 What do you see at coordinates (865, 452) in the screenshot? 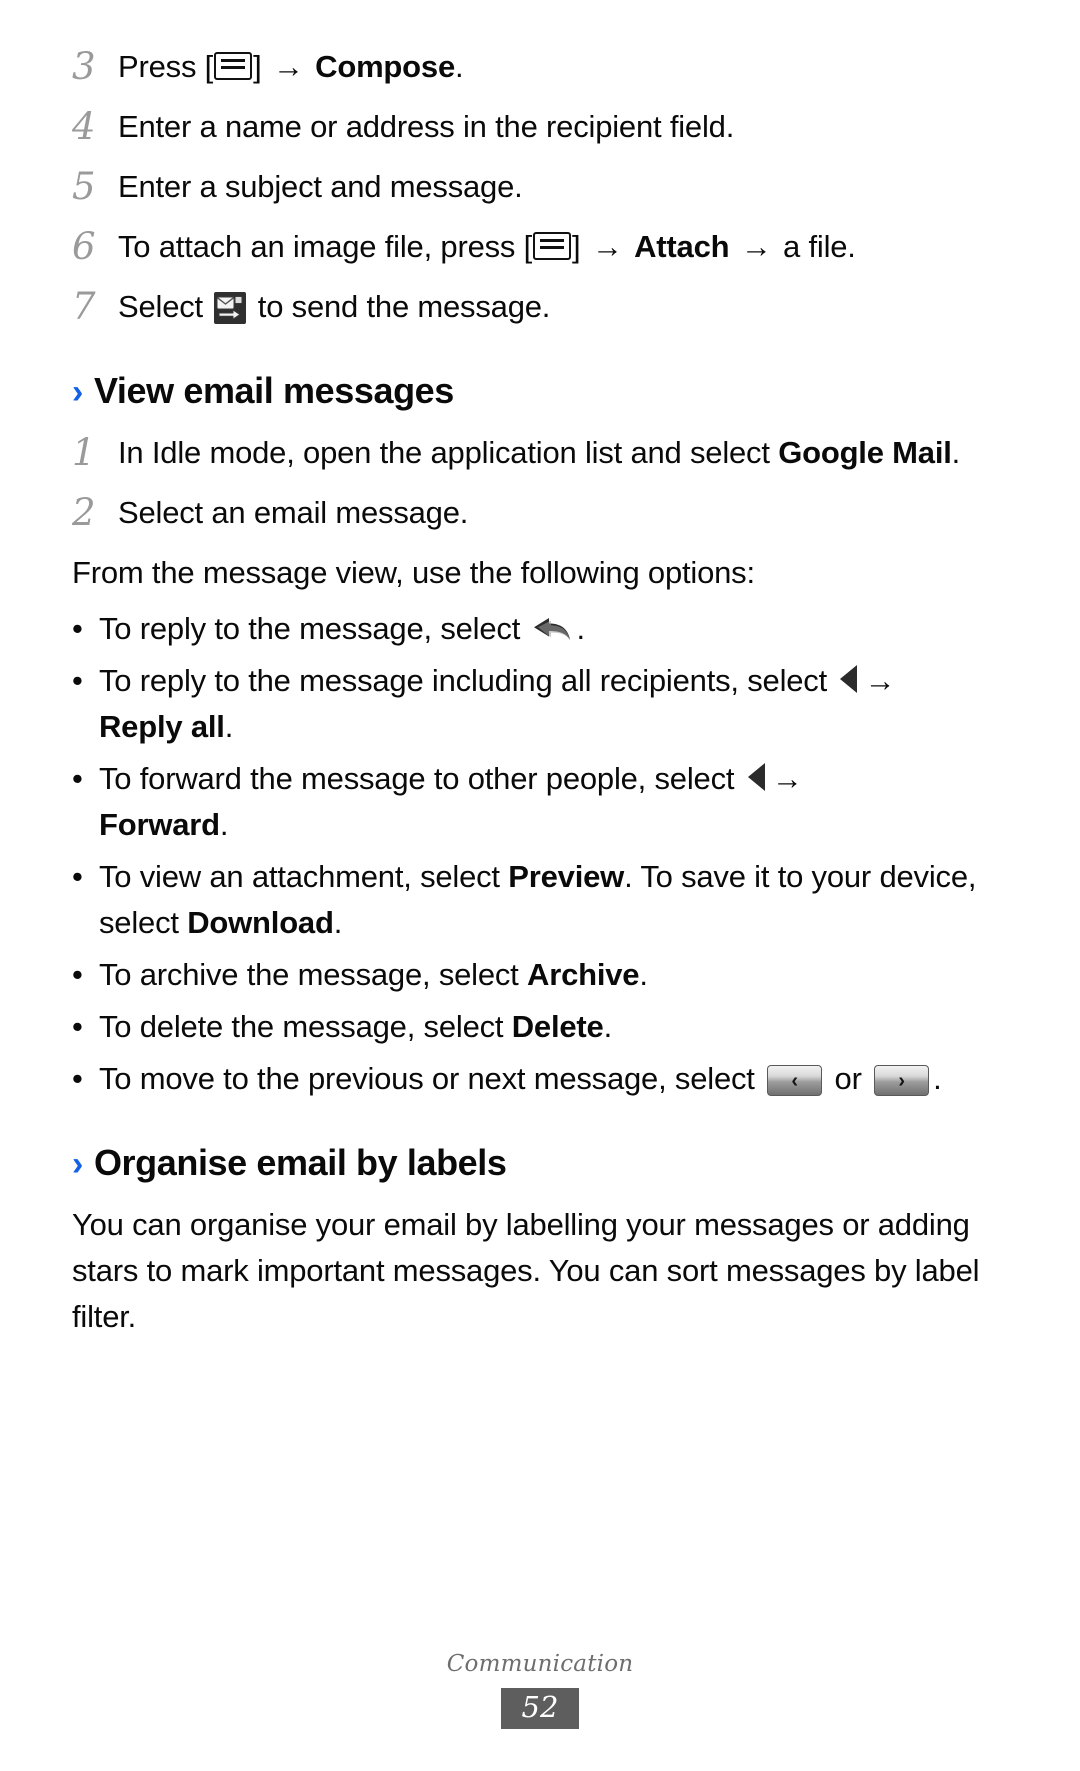
I see `step-bold-term: Google Mail` at bounding box center [865, 452].